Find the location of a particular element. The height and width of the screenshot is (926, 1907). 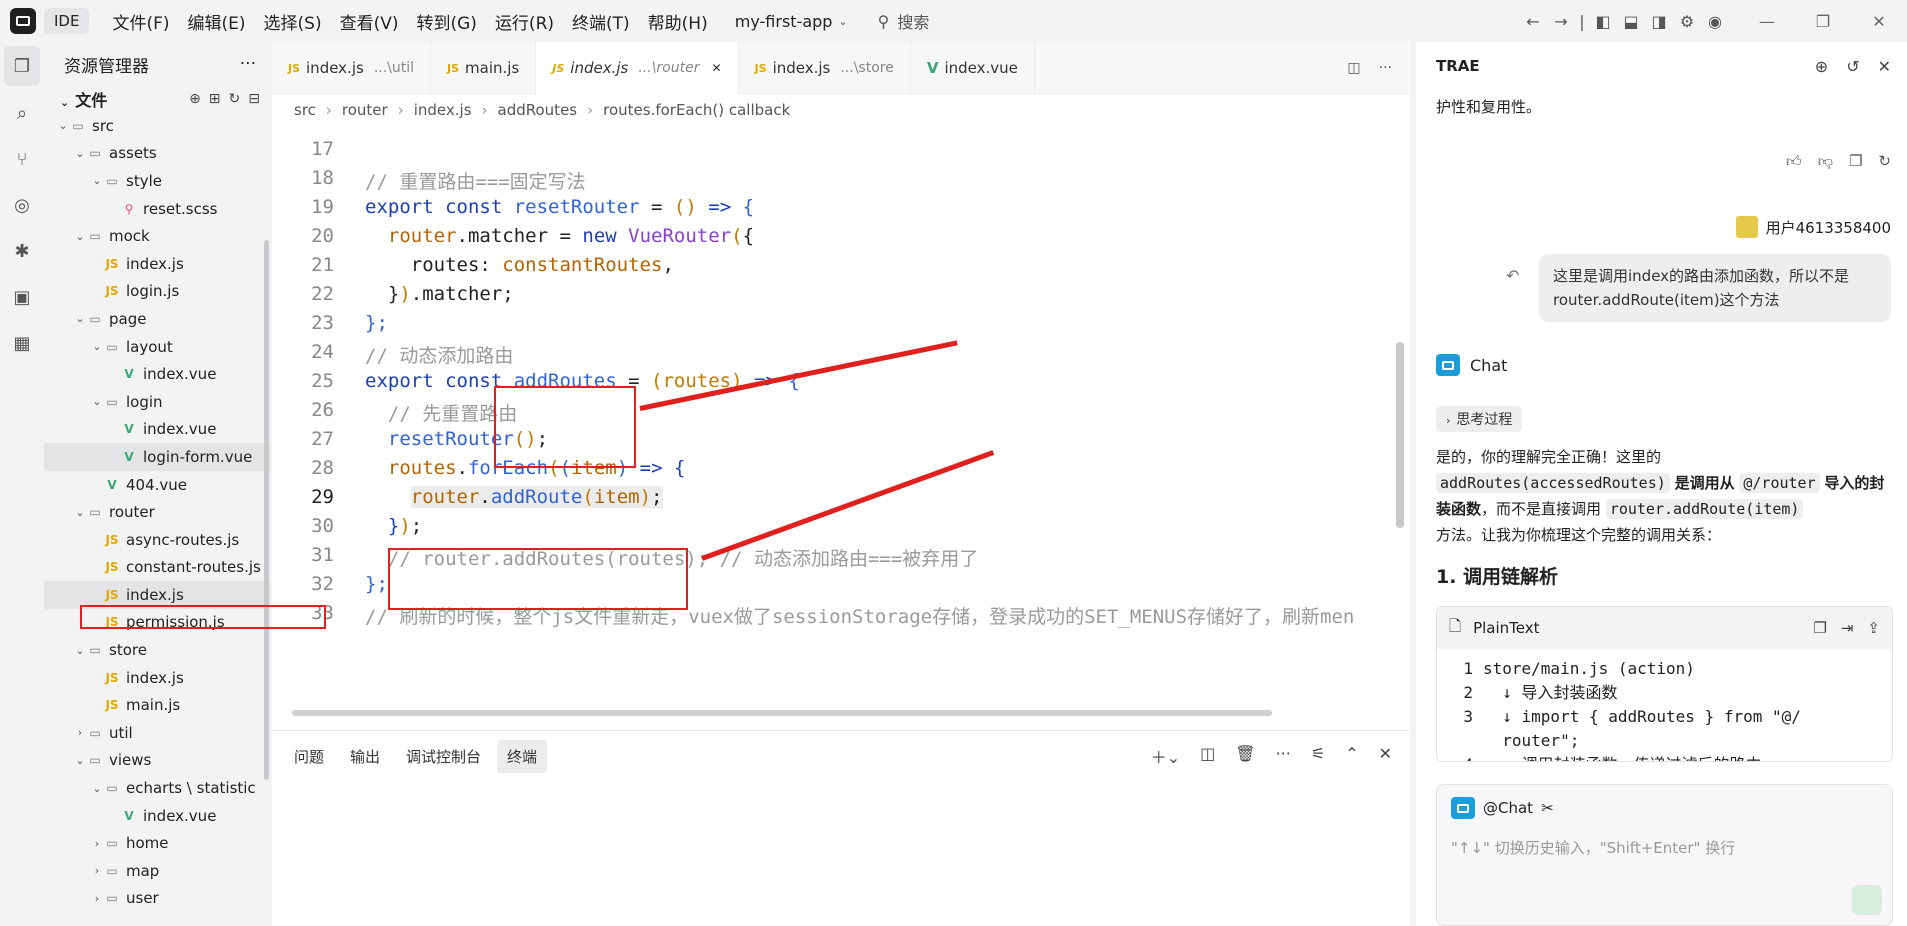

account-icon: ◉ is located at coordinates (1715, 21).